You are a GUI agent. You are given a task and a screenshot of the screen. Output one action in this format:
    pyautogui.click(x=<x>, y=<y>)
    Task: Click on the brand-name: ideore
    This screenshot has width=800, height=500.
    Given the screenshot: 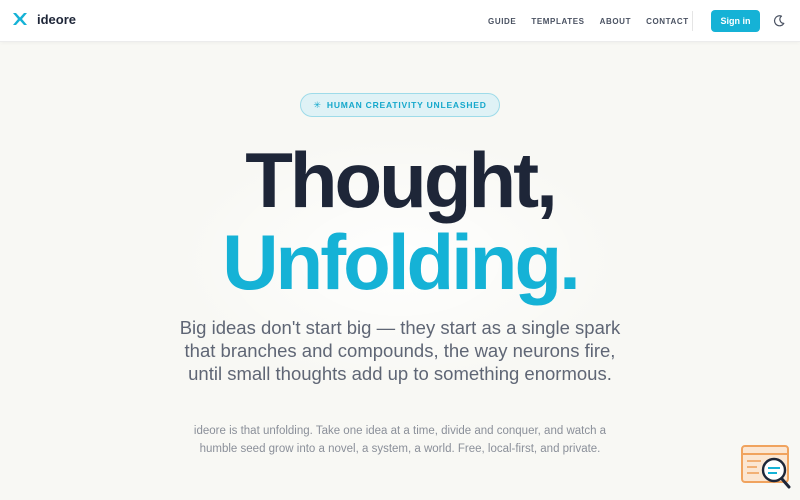 What is the action you would take?
    pyautogui.click(x=57, y=19)
    